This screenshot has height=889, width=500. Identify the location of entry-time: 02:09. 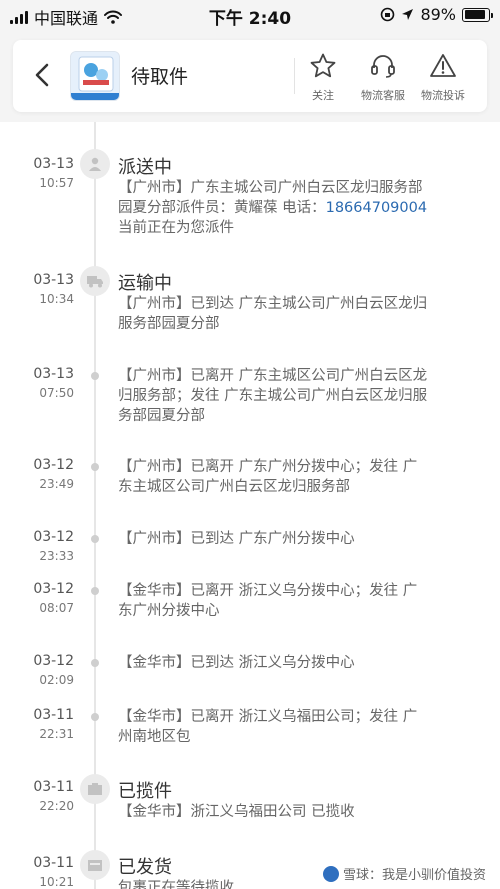
(56, 680).